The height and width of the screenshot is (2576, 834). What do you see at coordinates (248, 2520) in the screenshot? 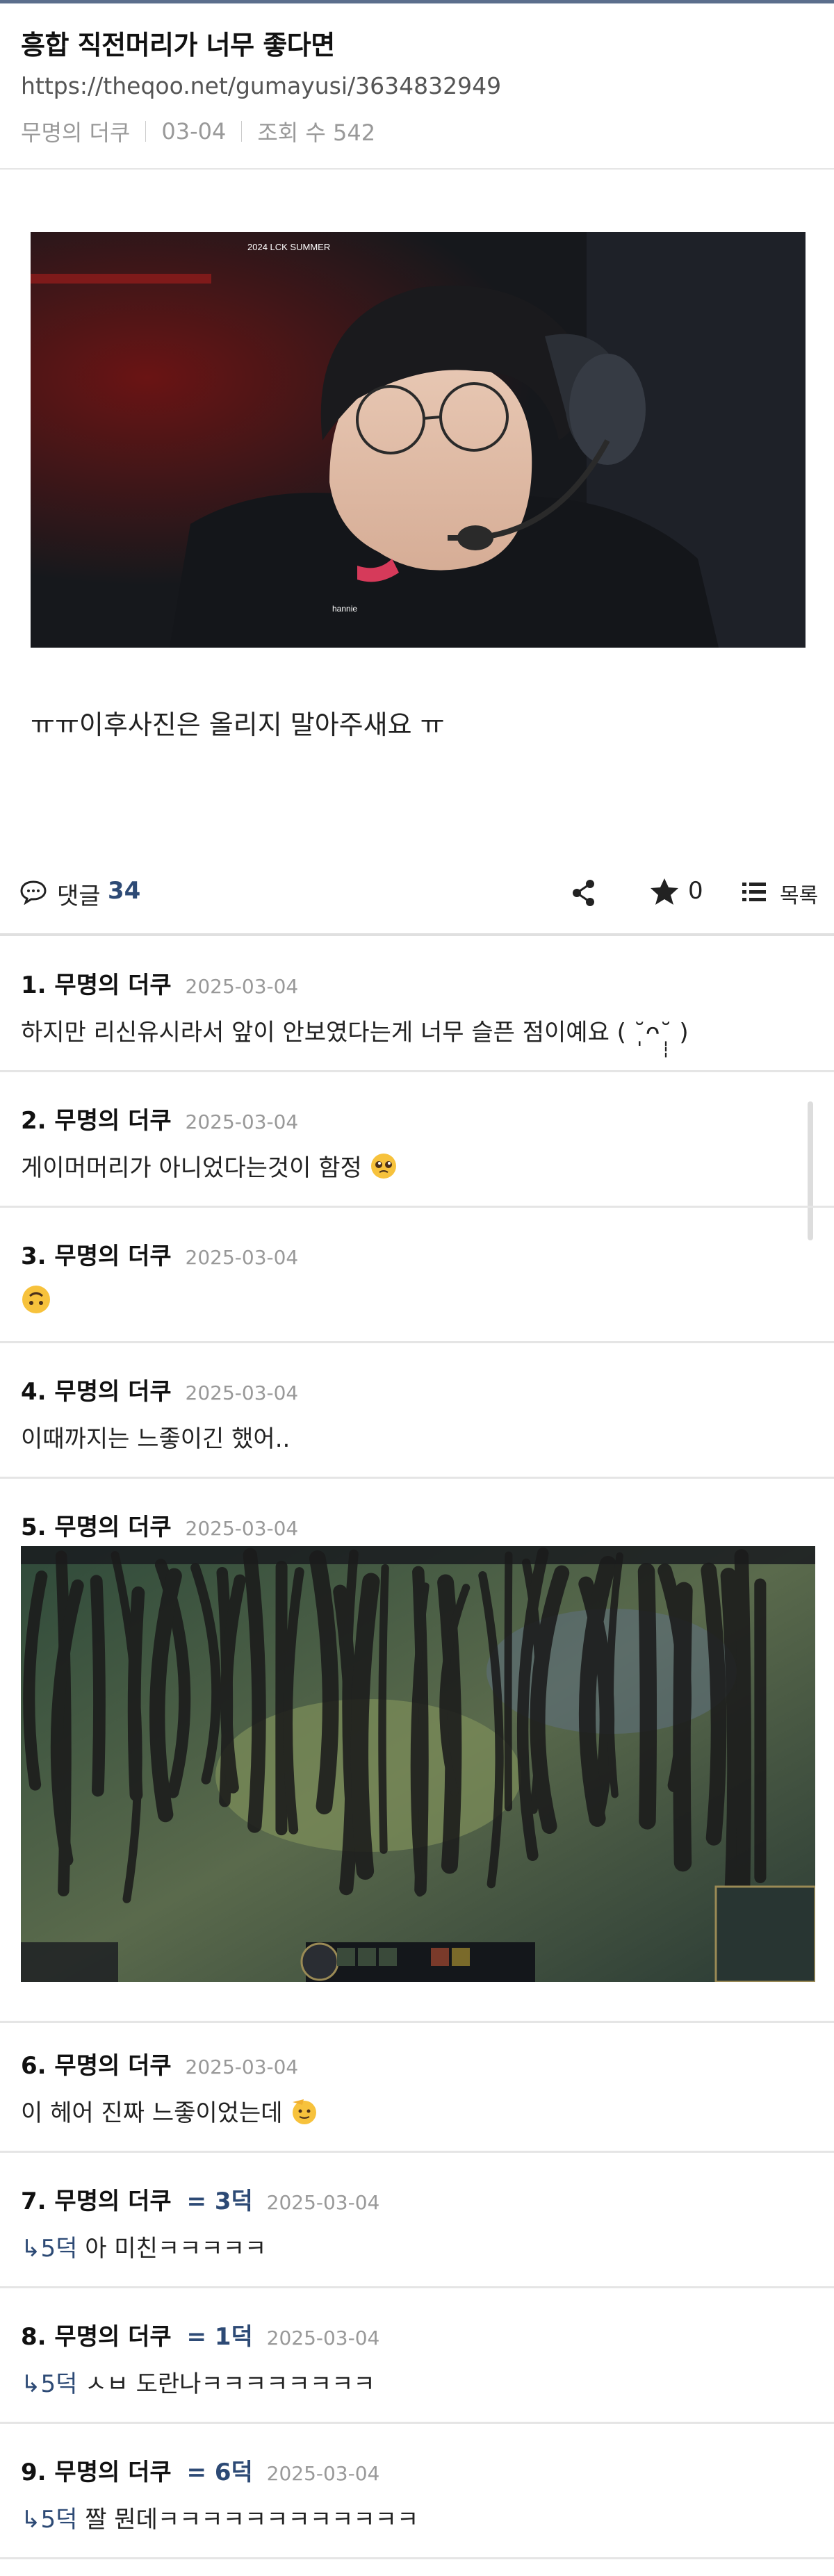
I see `comment-text: 짤 뭔데ㅋㅋㅋㅋㅋㅋㅋㅋㅋㅋㅋㅋ` at bounding box center [248, 2520].